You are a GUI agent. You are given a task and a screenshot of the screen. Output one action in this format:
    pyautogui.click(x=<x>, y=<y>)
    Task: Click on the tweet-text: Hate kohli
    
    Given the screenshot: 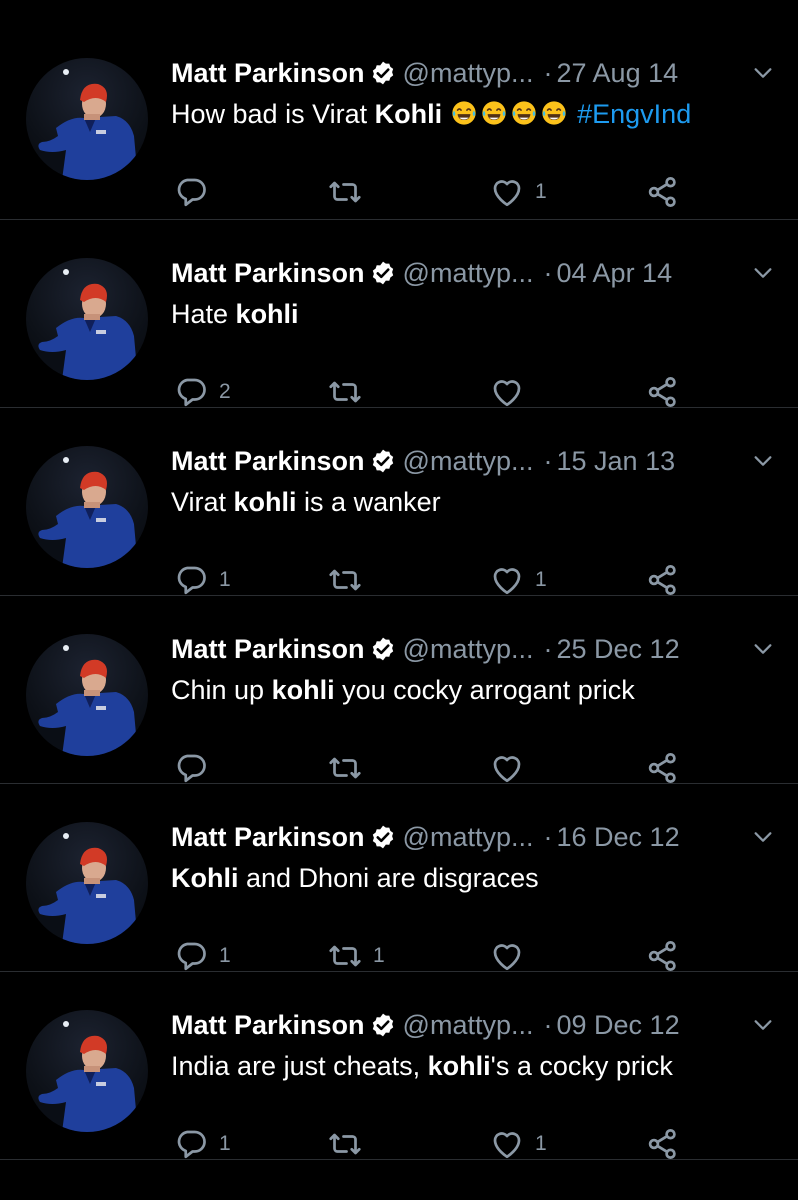 What is the action you would take?
    pyautogui.click(x=472, y=314)
    